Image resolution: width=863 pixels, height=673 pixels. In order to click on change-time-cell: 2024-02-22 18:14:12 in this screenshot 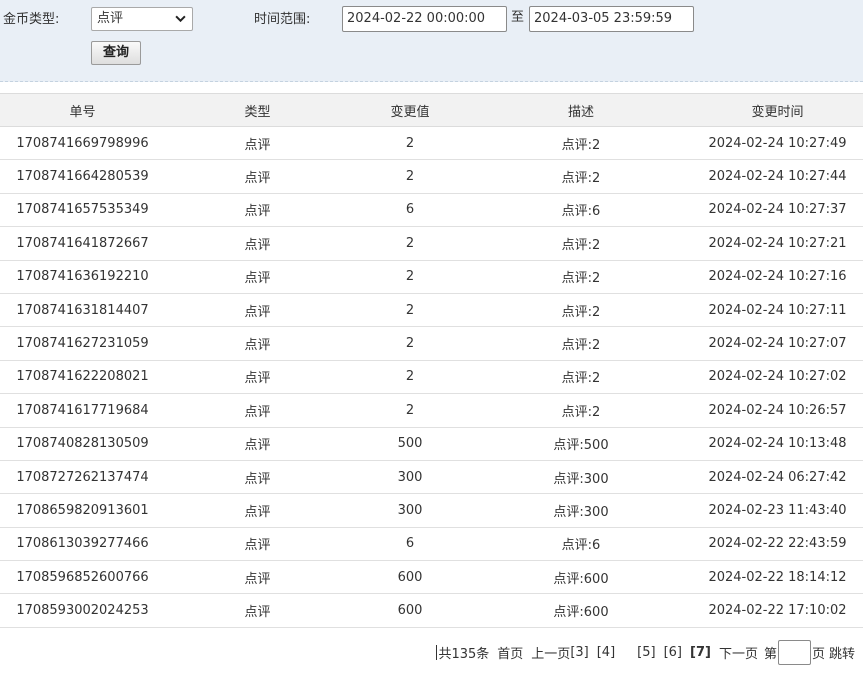, I will do `click(777, 577)`.